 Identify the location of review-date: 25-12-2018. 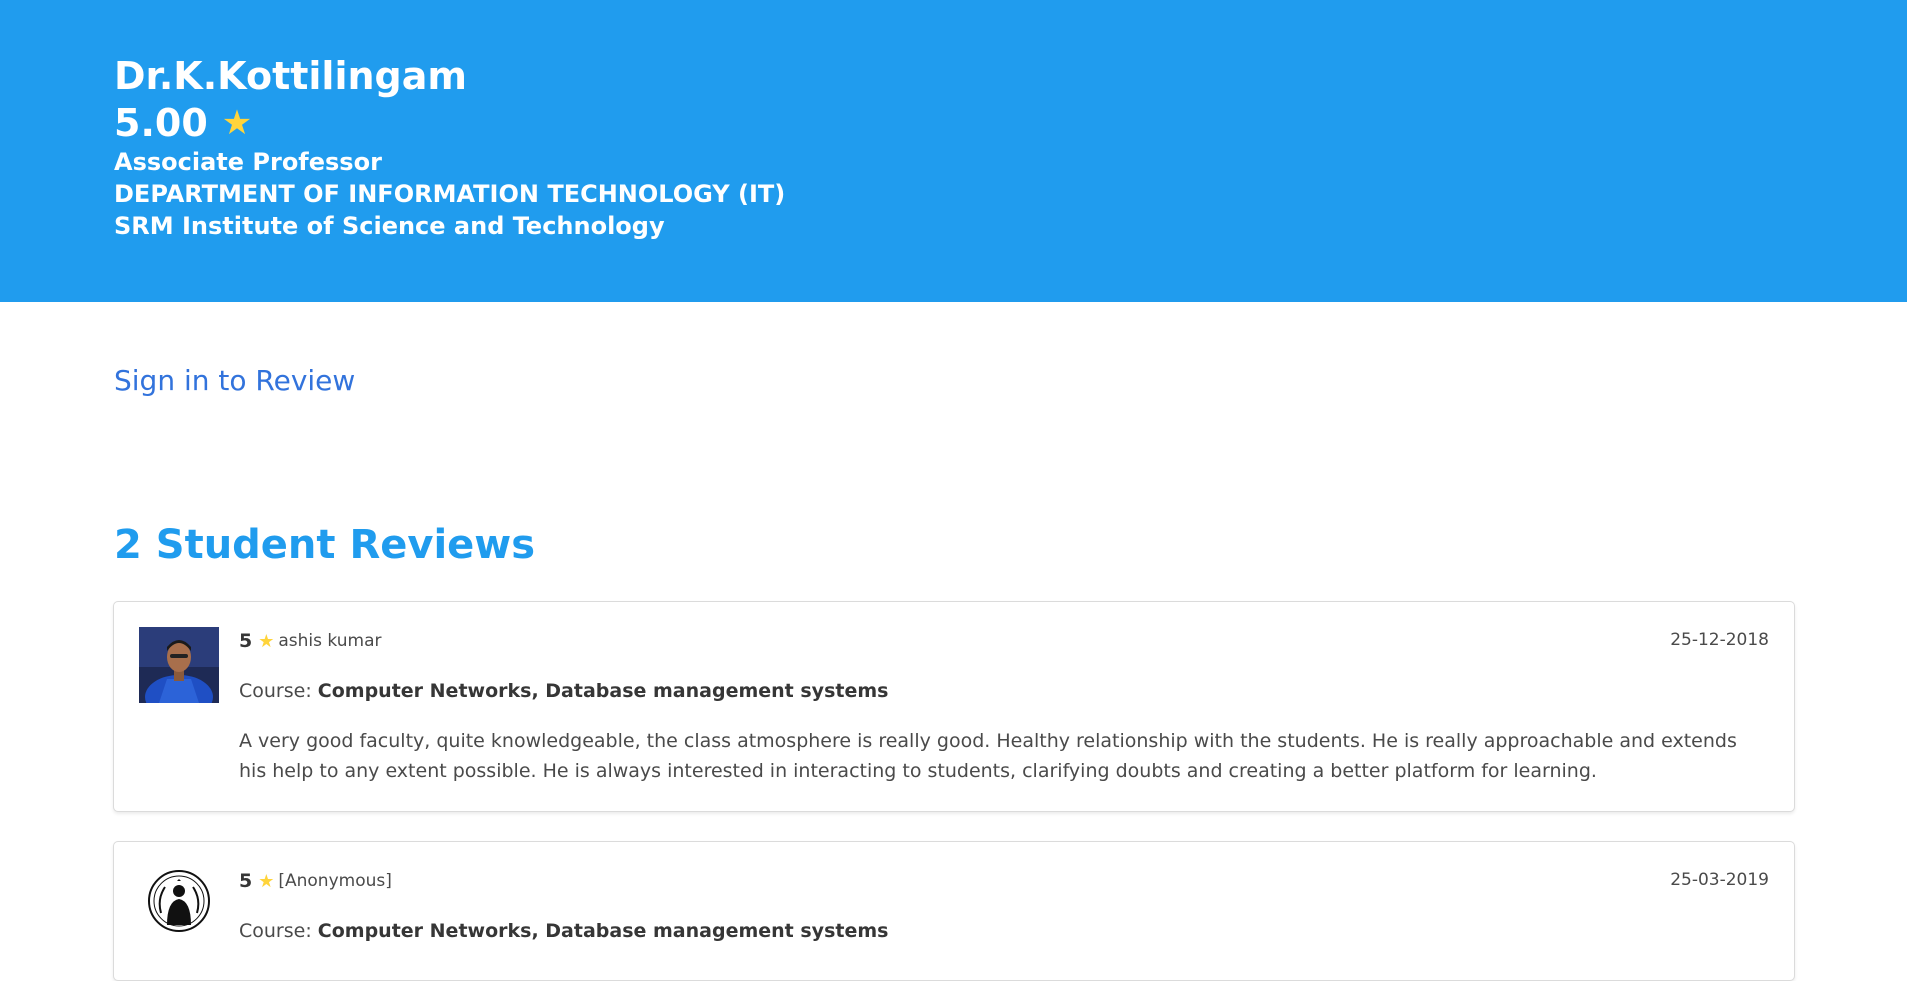
(1719, 640).